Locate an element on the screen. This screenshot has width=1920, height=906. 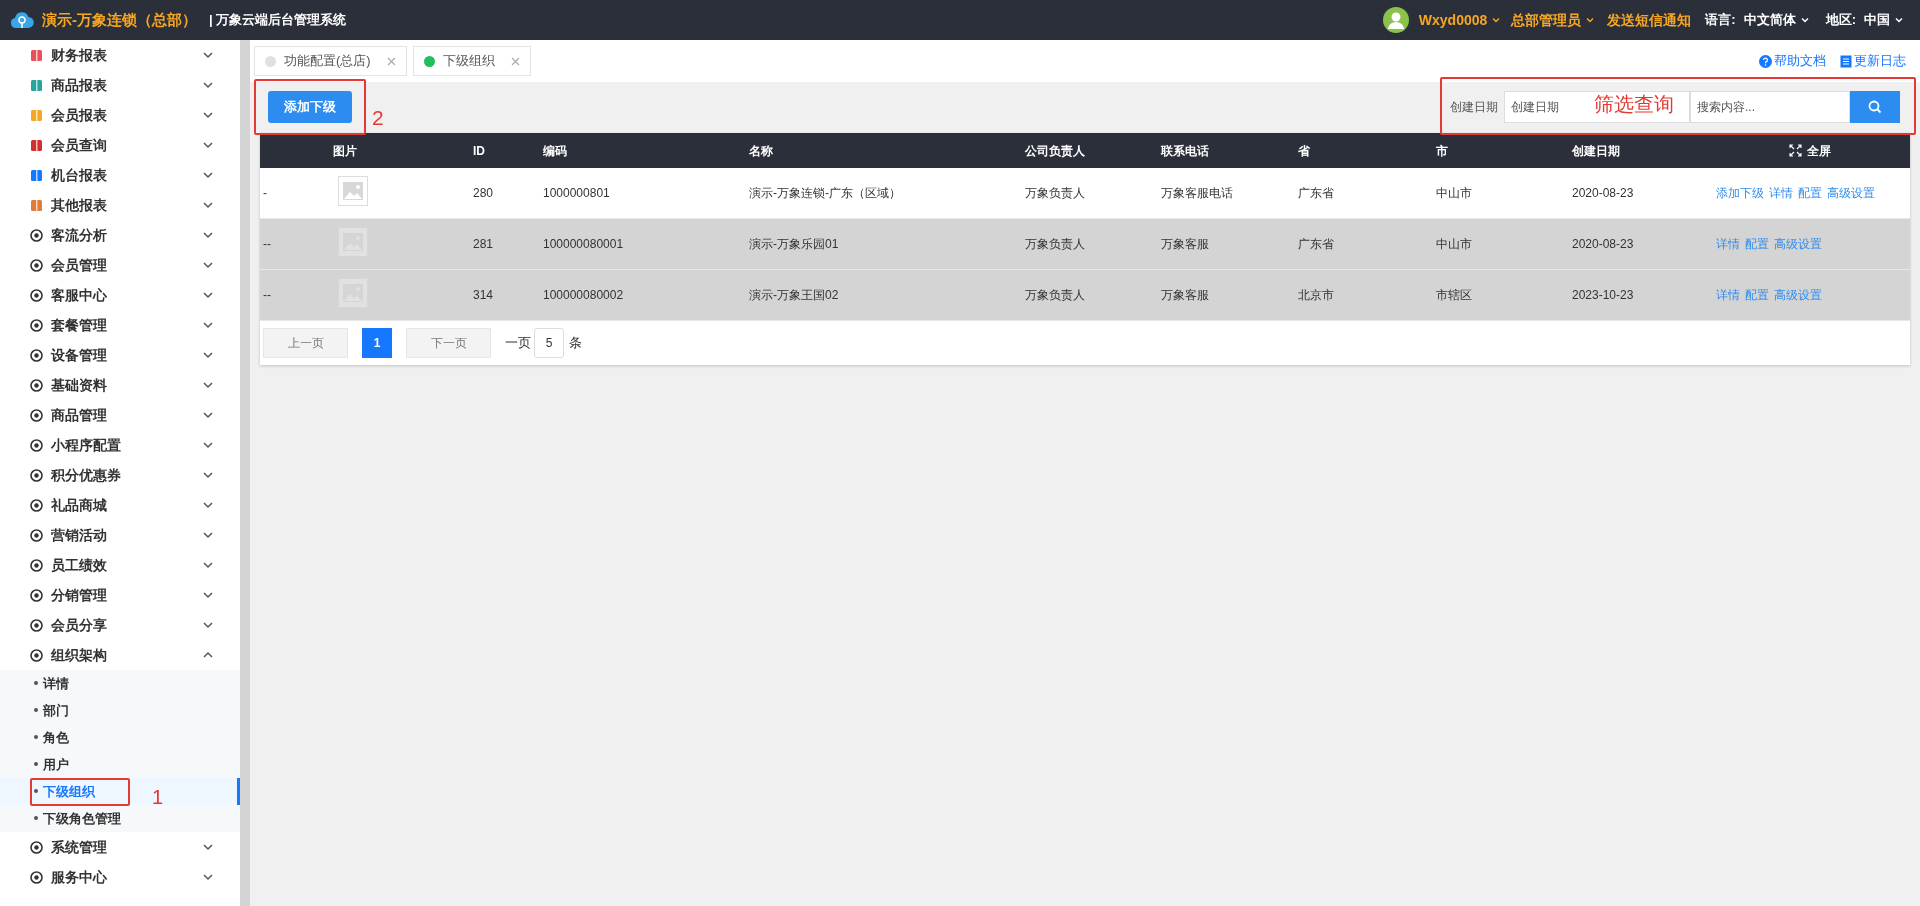
unit-label: 条 is located at coordinates (575, 343).